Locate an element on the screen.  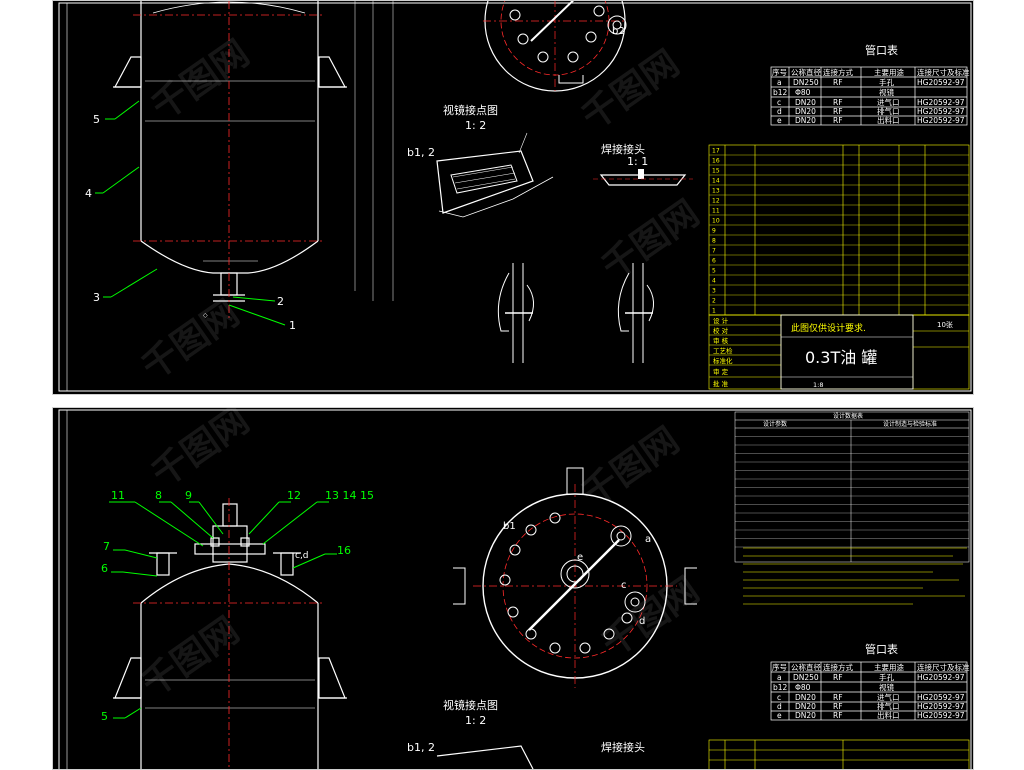
callout-3: 3 is located at coordinates (96, 297).